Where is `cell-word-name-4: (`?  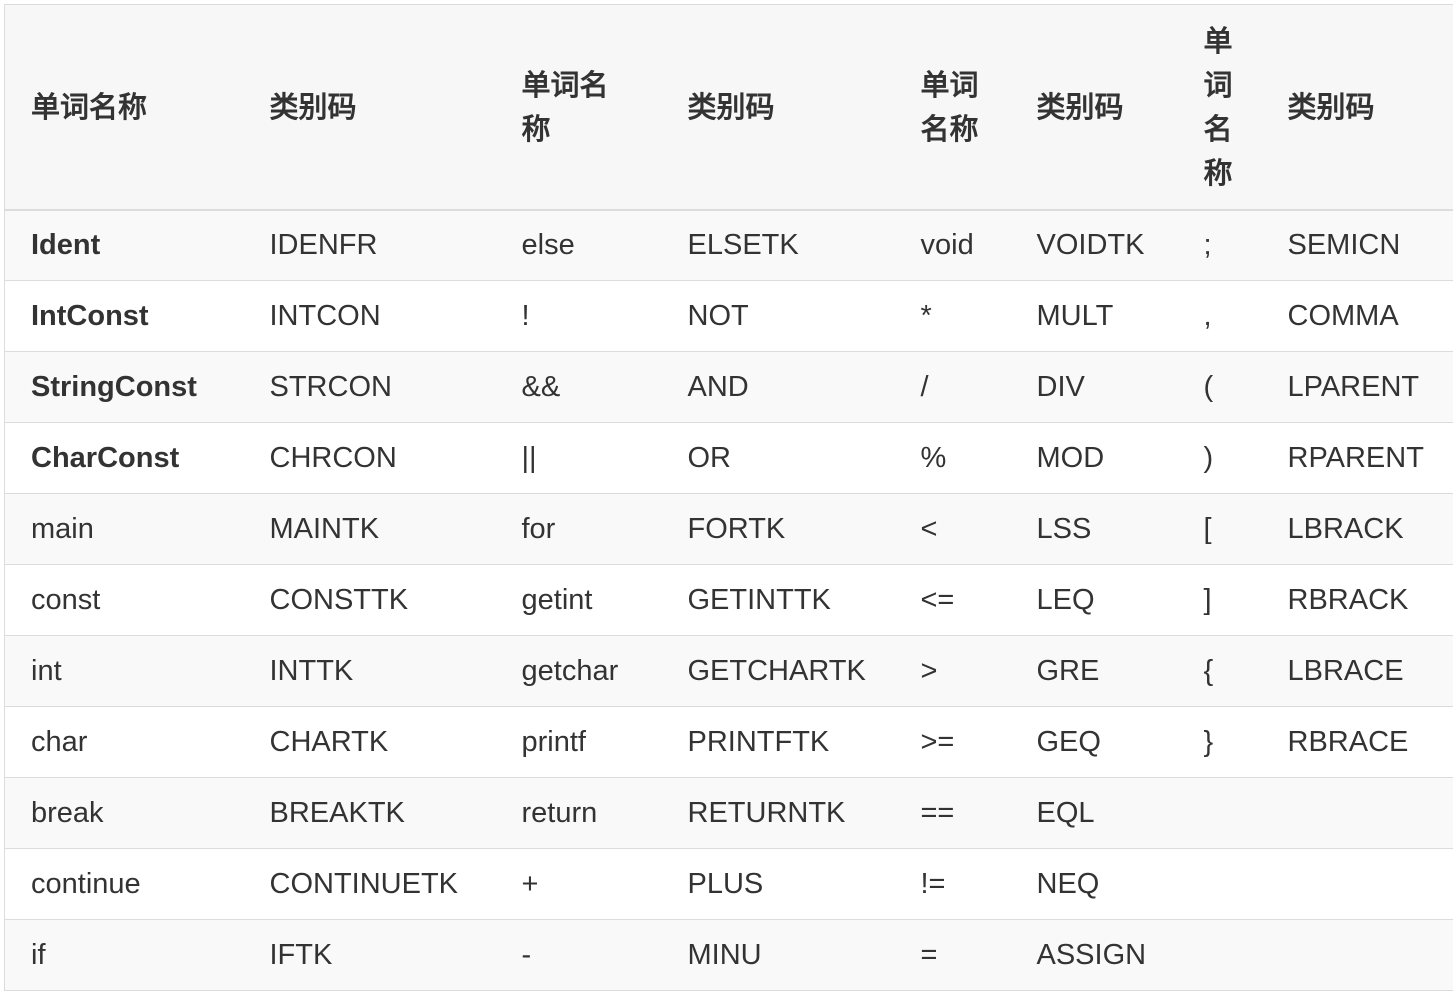
cell-word-name-4: ( is located at coordinates (1219, 387).